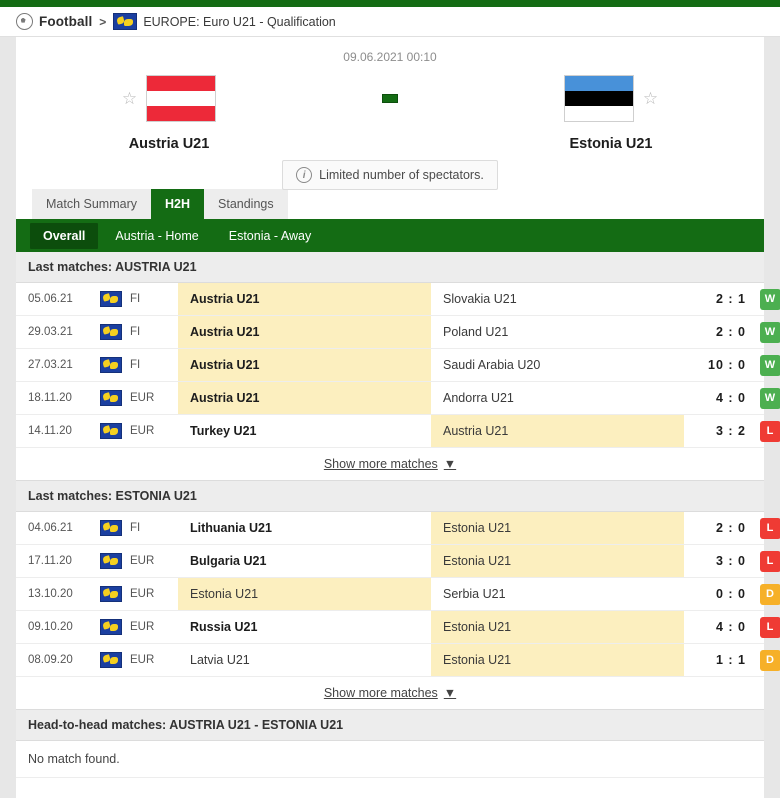 This screenshot has height=798, width=780. Describe the element at coordinates (224, 594) in the screenshot. I see `home-team-label: Estonia U21` at that location.